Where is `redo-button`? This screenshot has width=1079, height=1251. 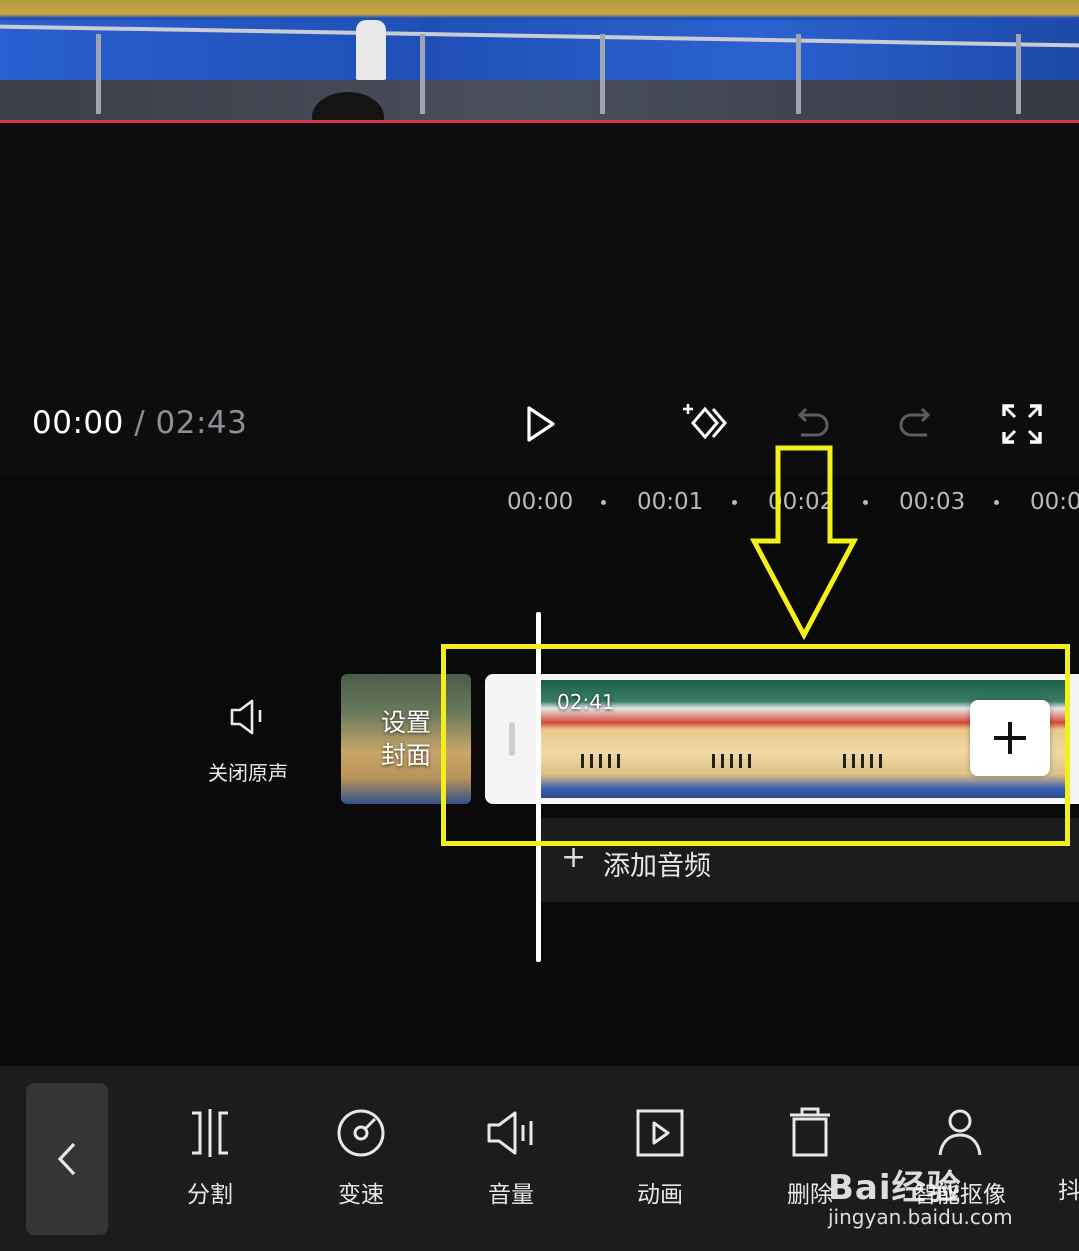 redo-button is located at coordinates (916, 424).